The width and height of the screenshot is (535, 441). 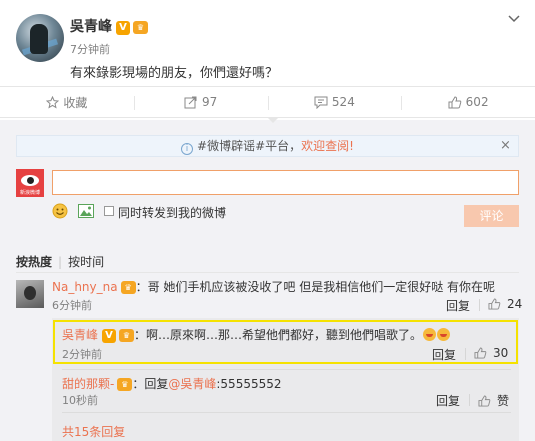 What do you see at coordinates (285, 182) in the screenshot?
I see `comment-input` at bounding box center [285, 182].